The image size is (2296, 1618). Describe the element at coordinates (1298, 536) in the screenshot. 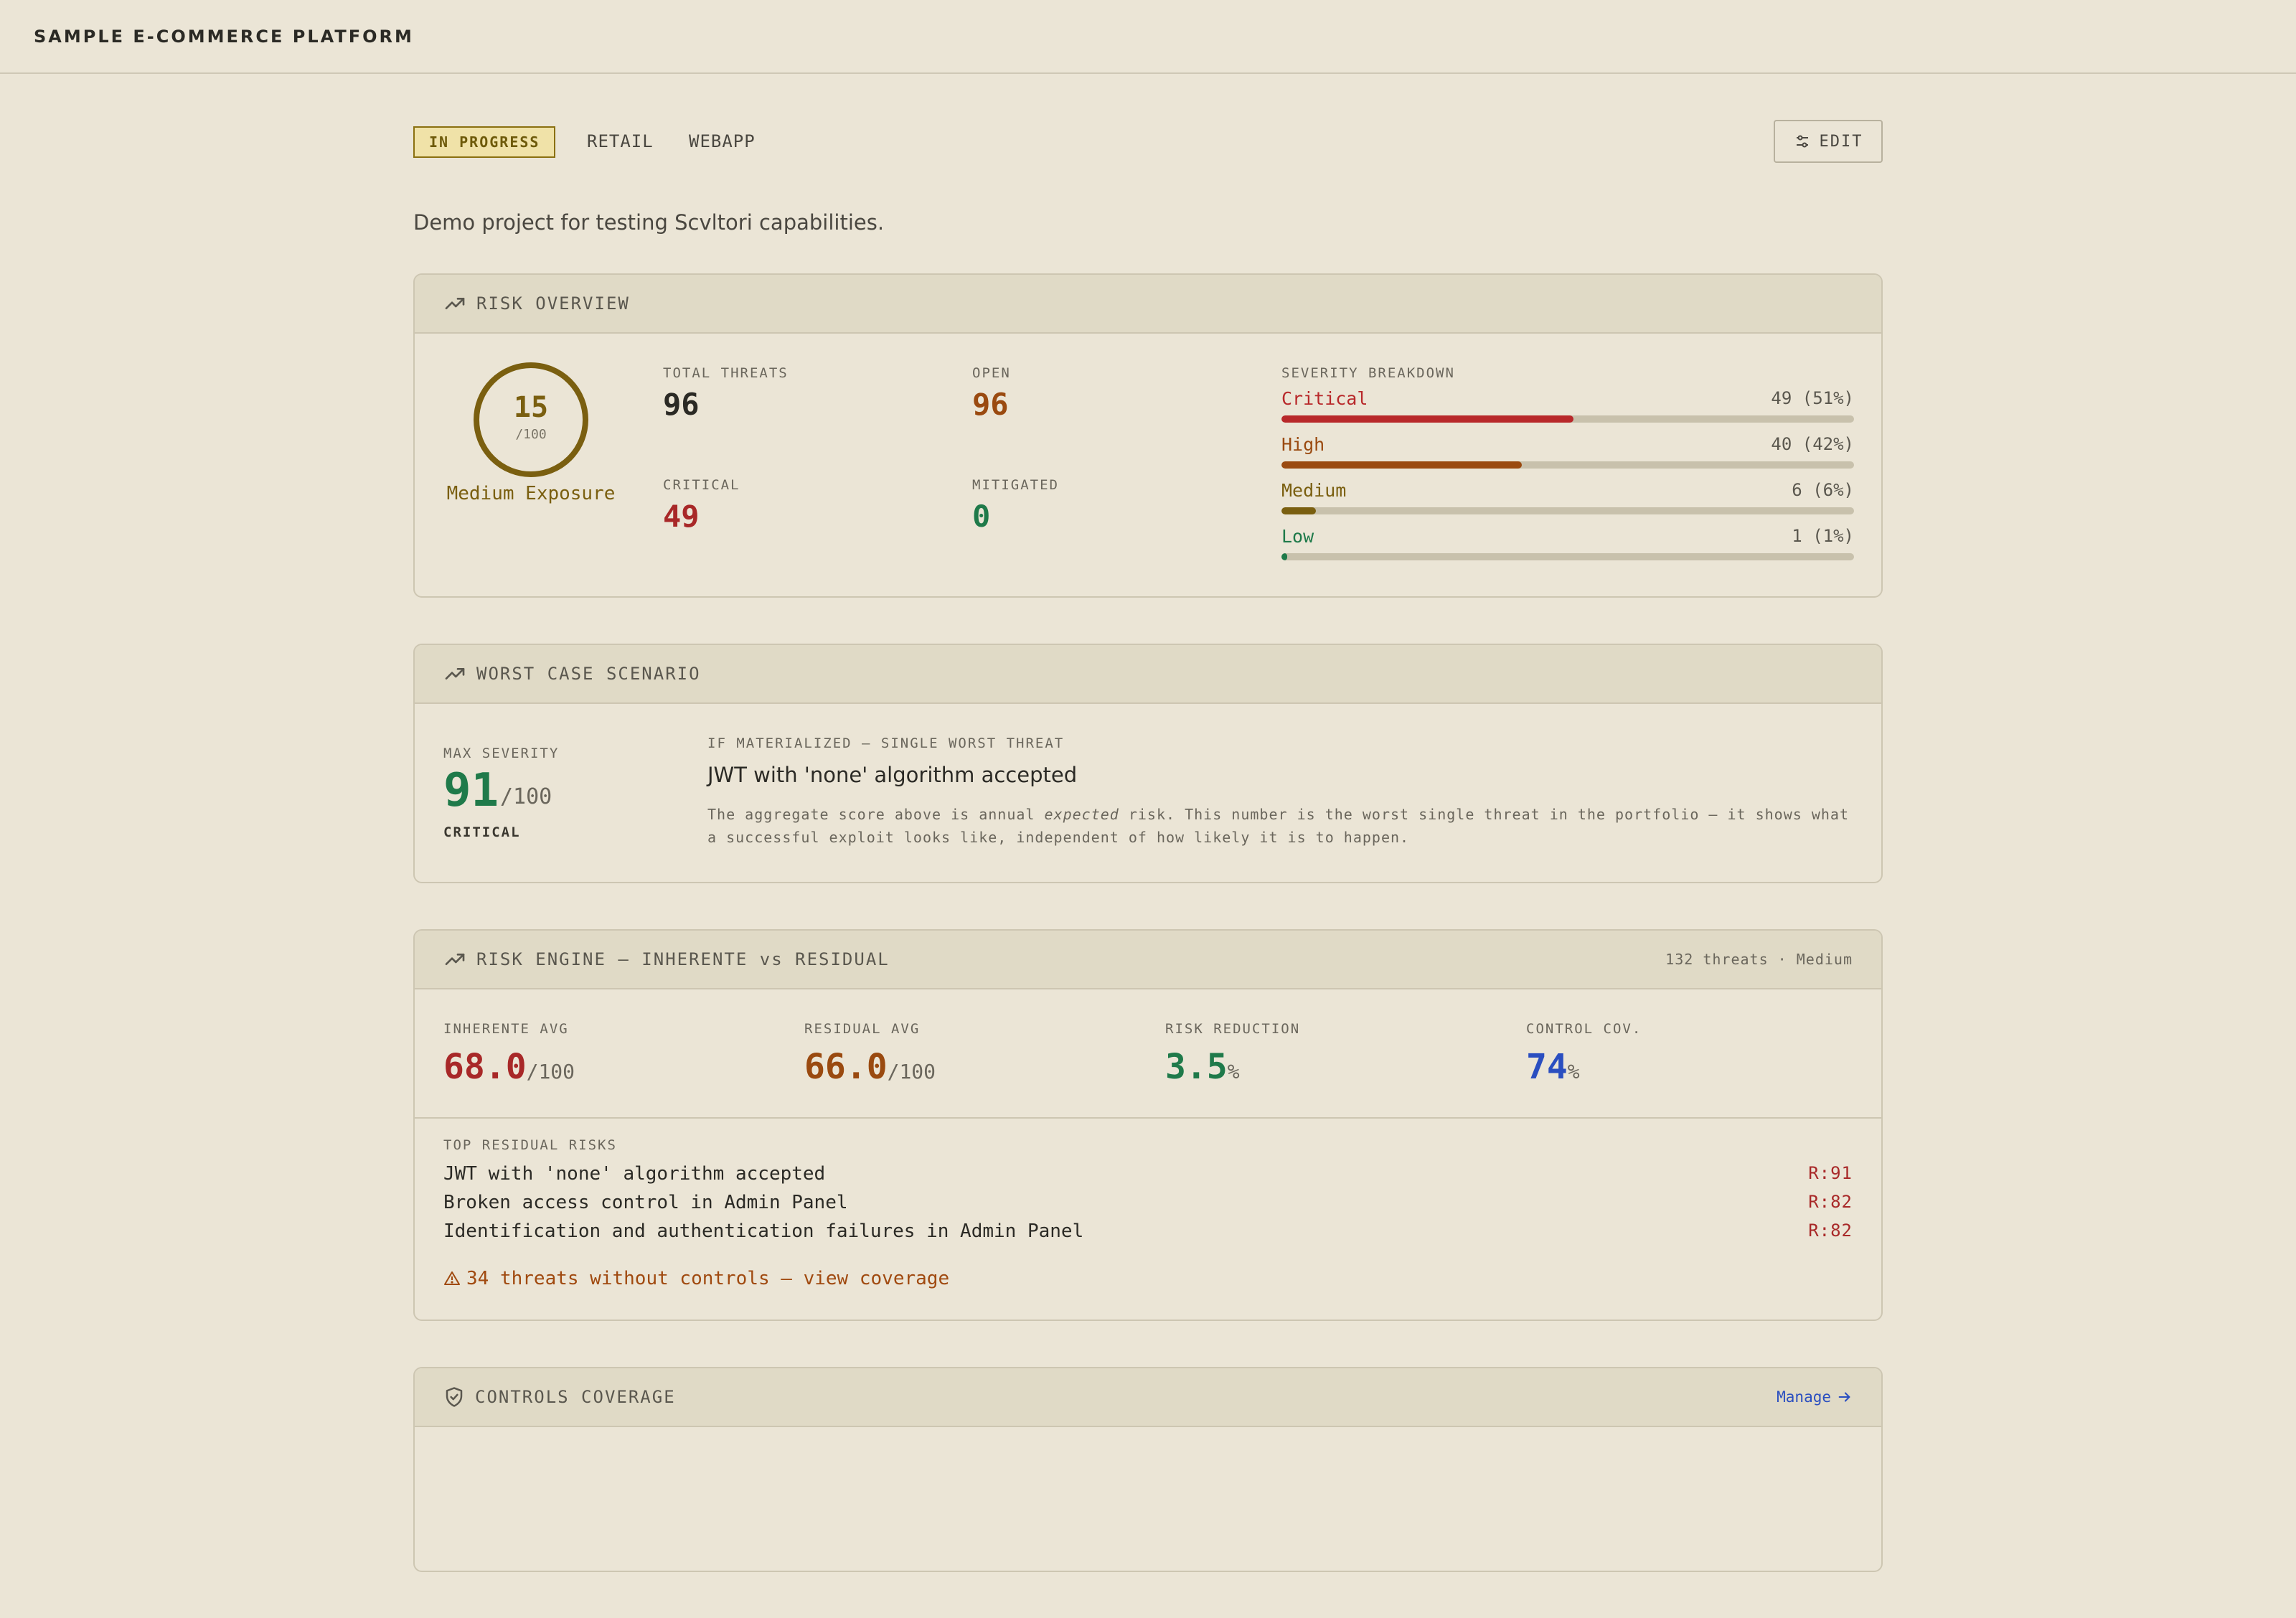

I see `severity-name: Low` at that location.